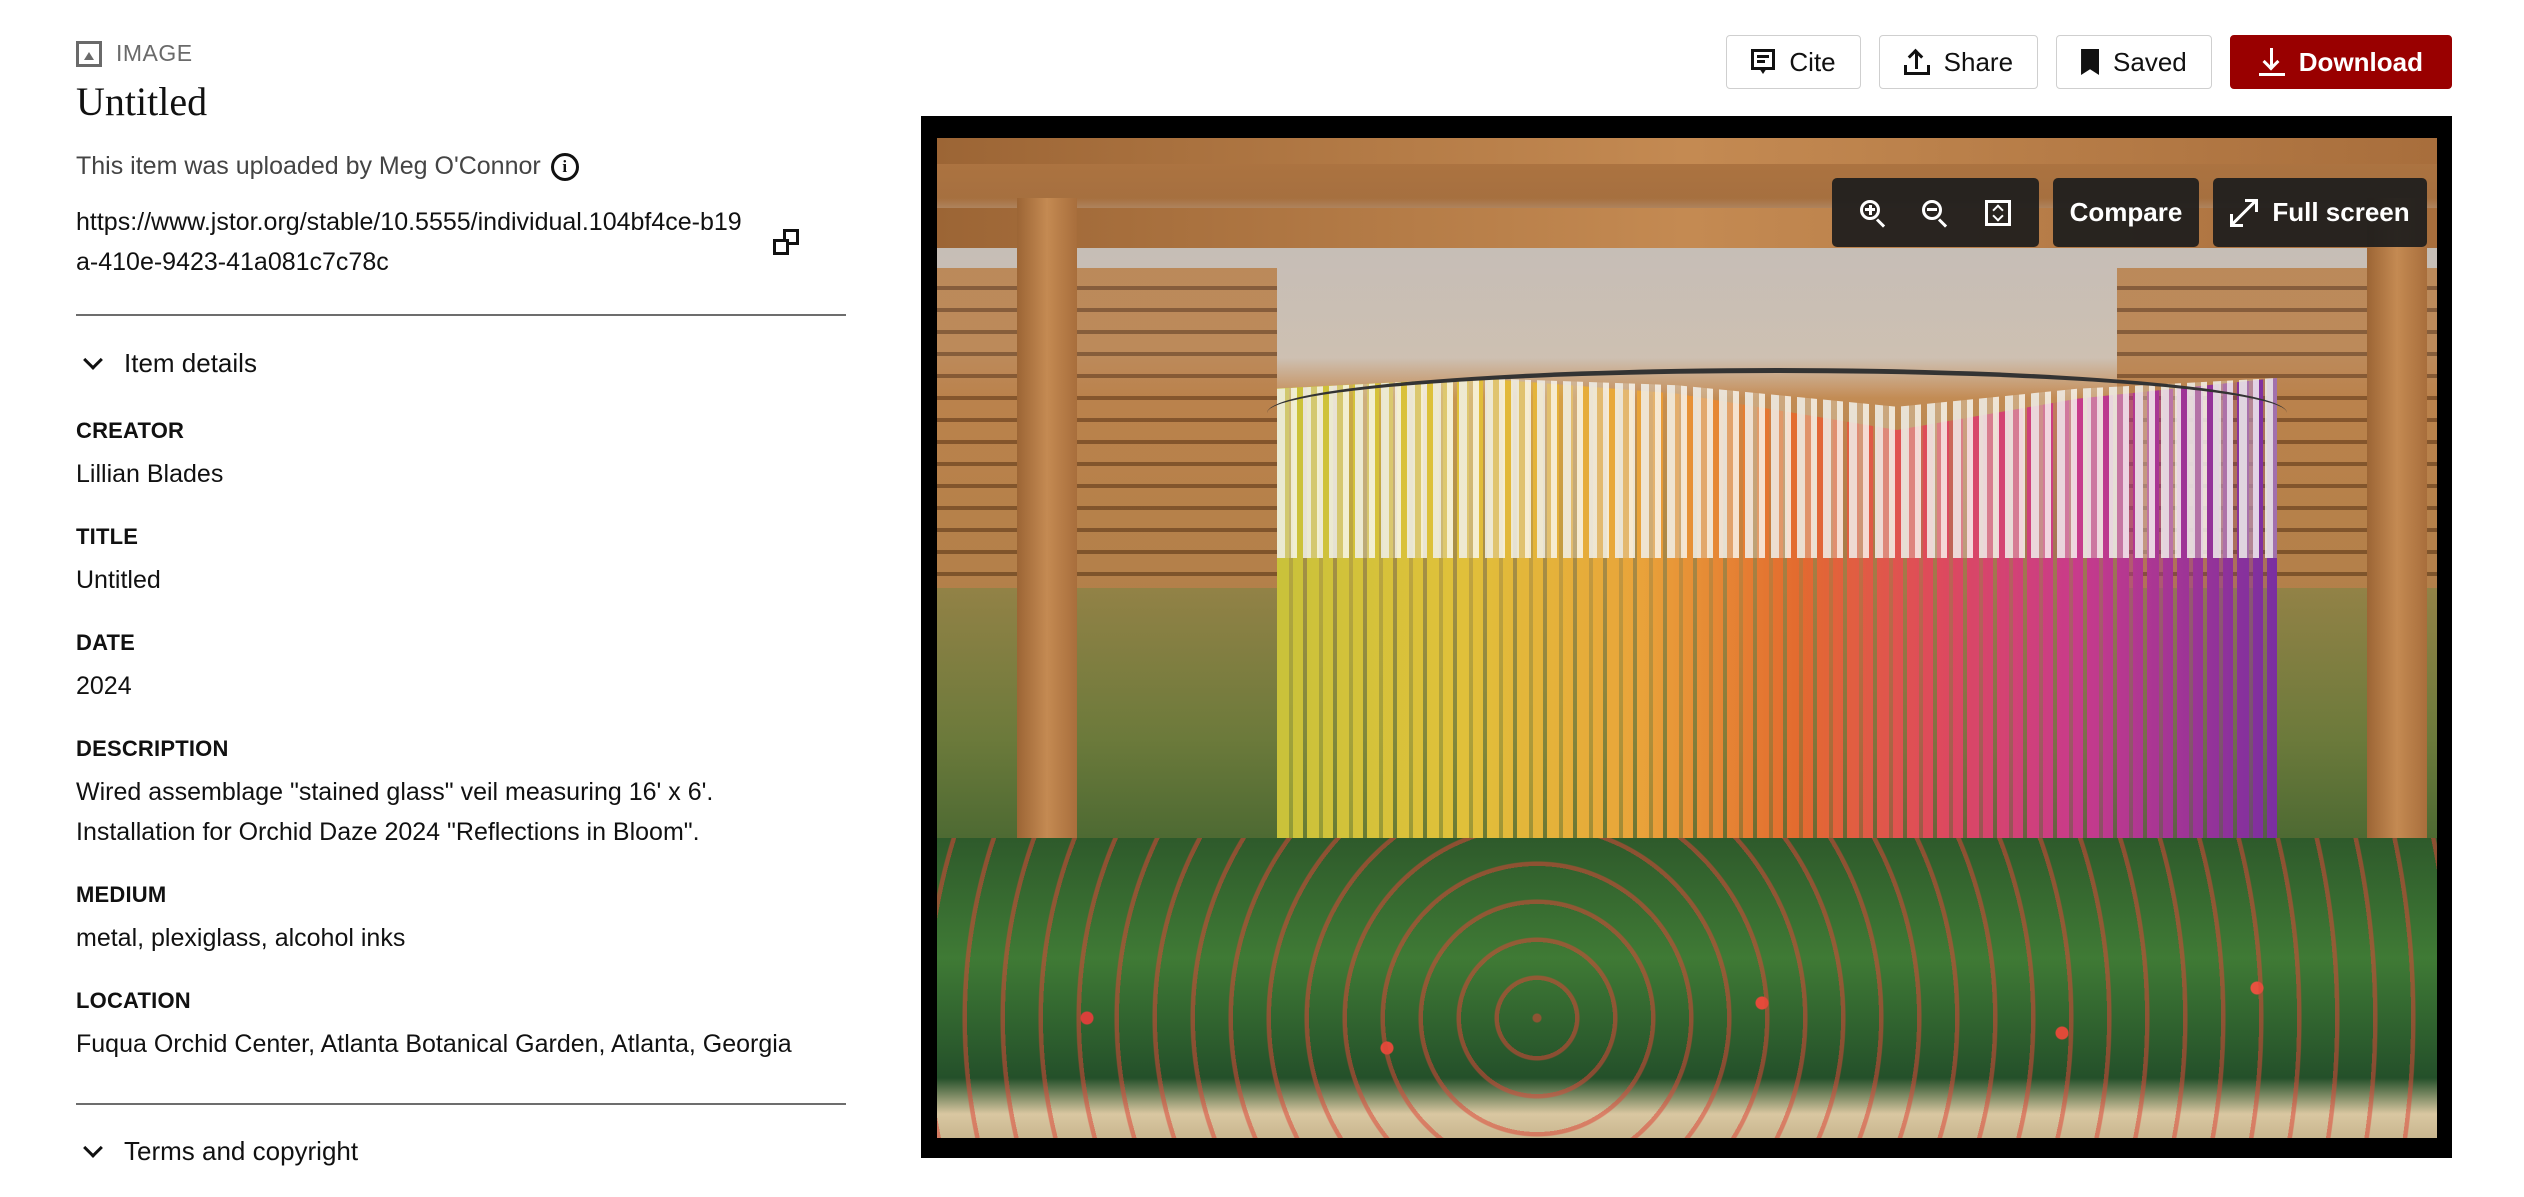 The width and height of the screenshot is (2524, 1197). I want to click on compare-label: Compare, so click(2126, 212).